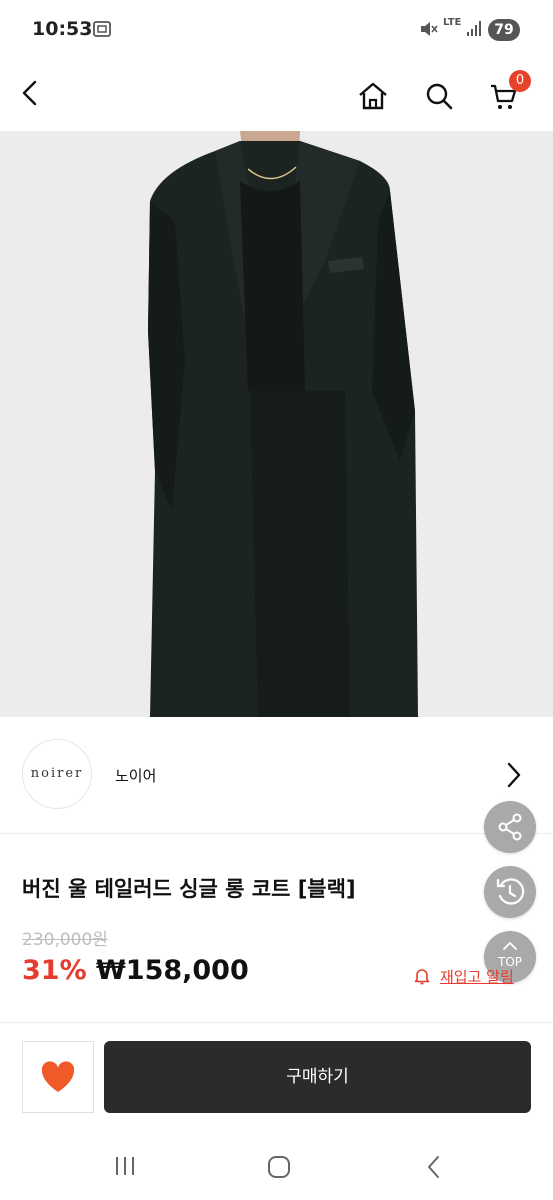  I want to click on home-nav-icon, so click(279, 1167).